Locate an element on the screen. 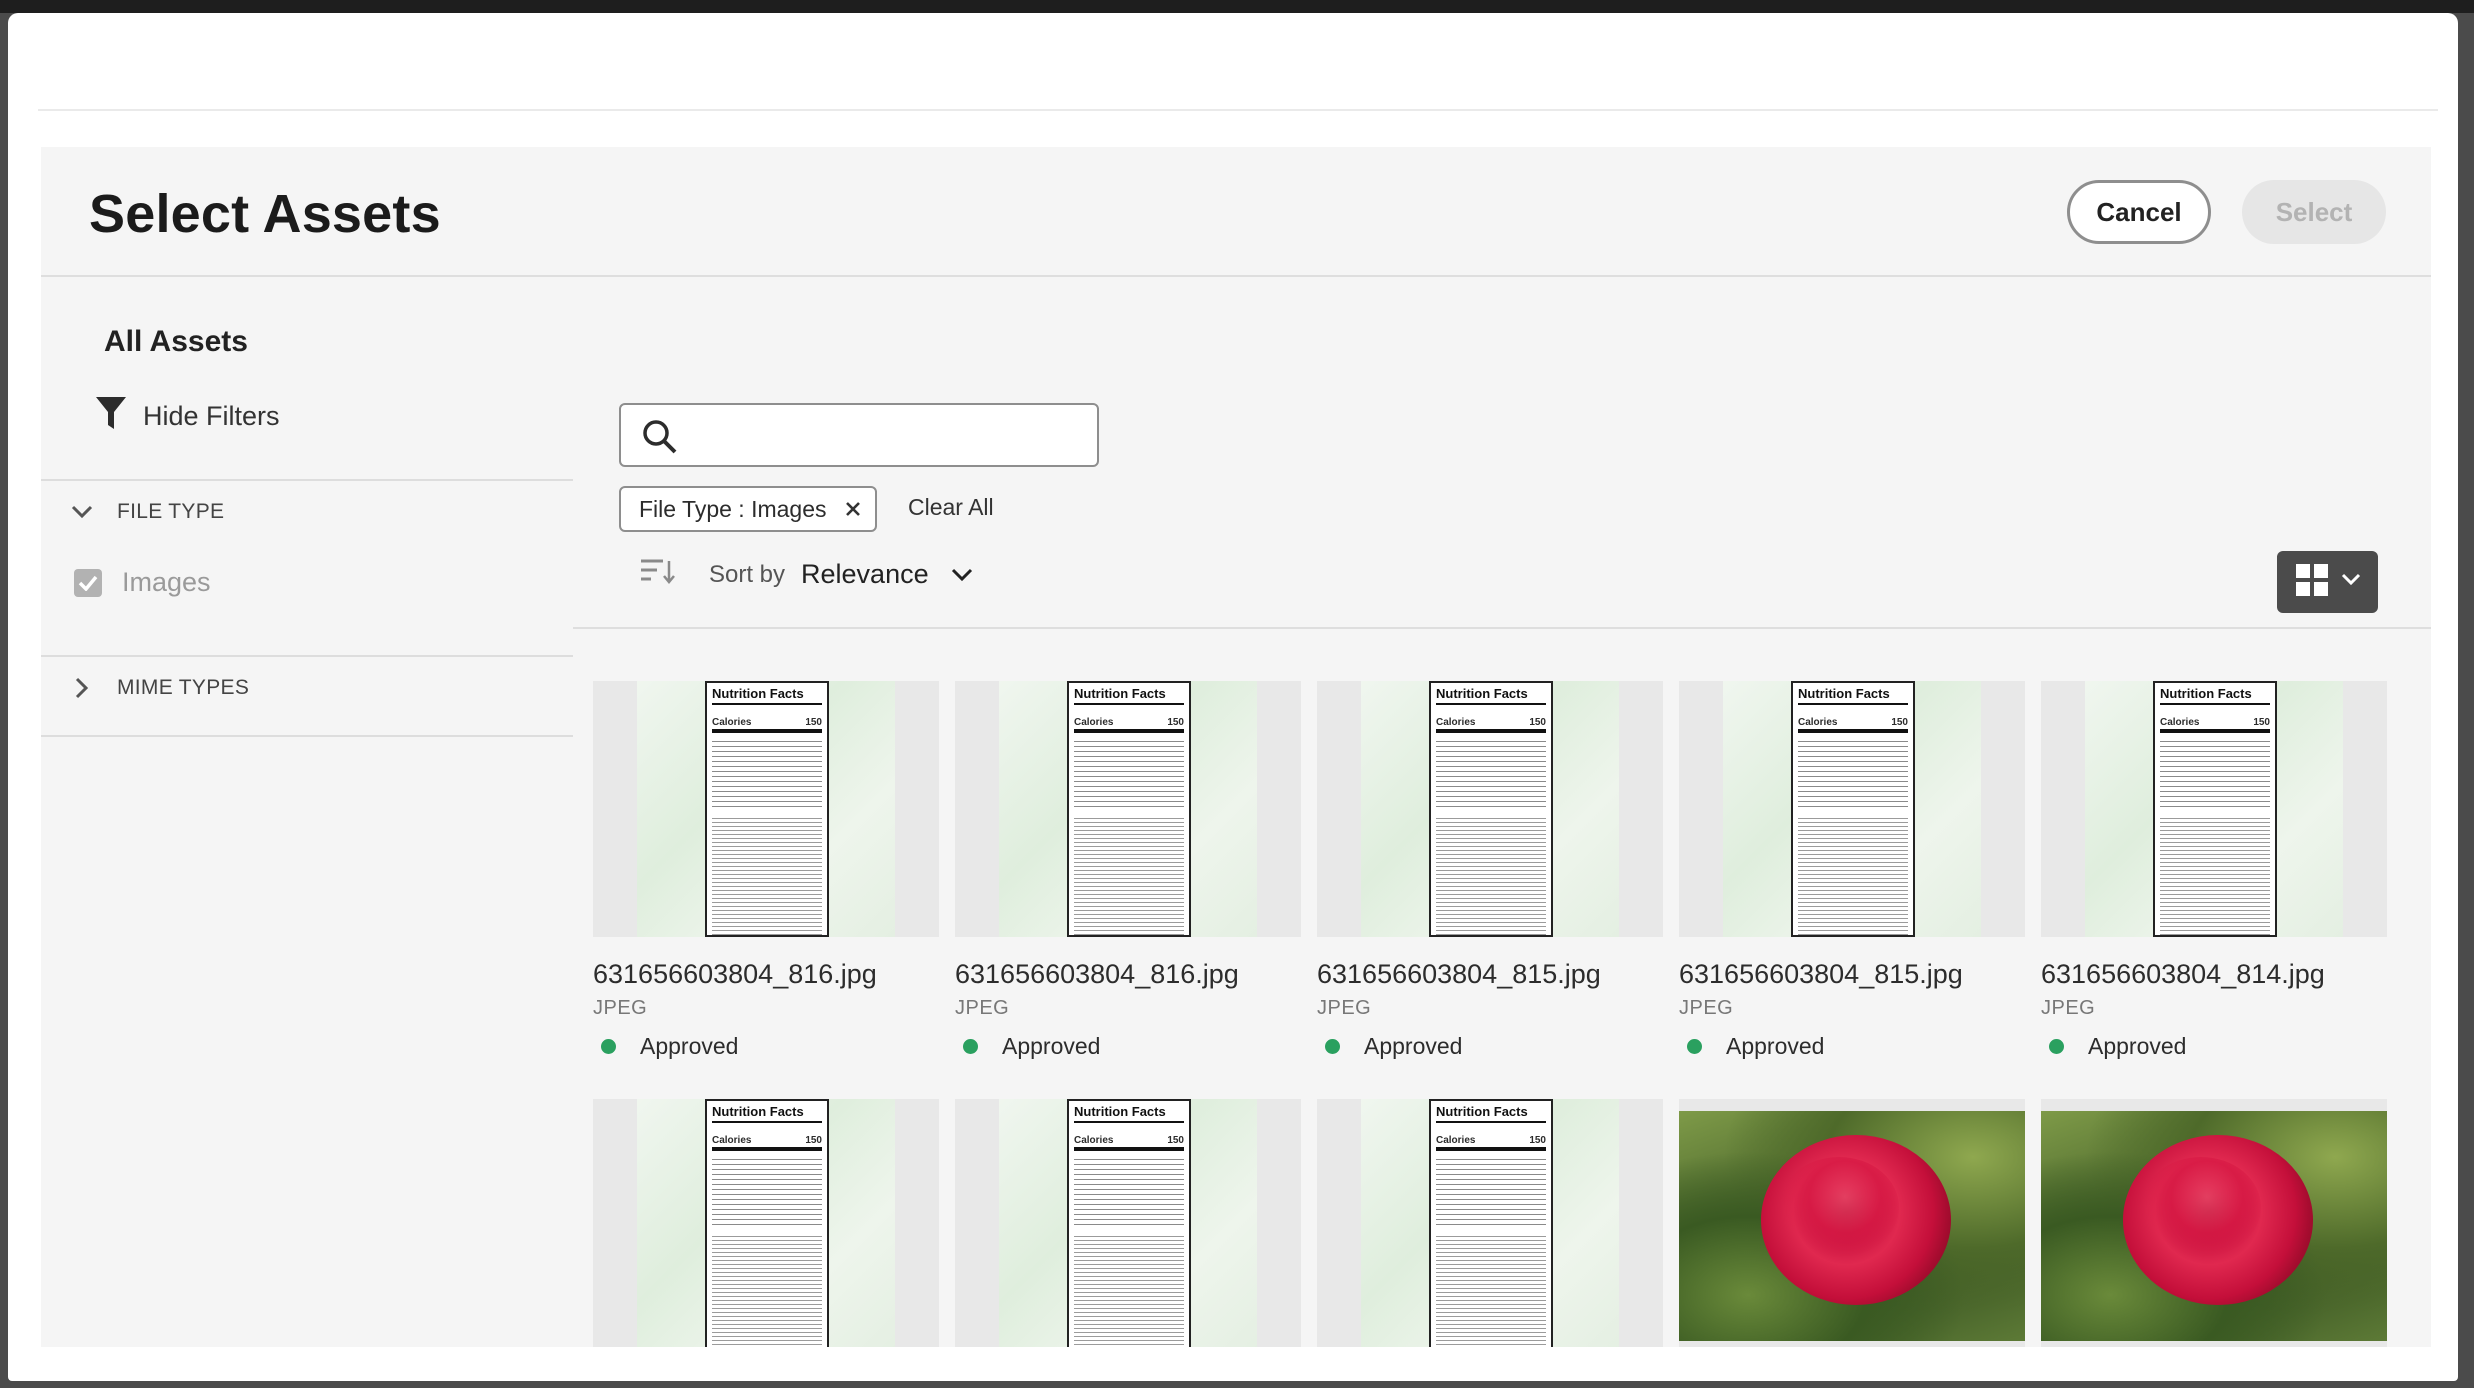  select-button: Select is located at coordinates (2314, 212).